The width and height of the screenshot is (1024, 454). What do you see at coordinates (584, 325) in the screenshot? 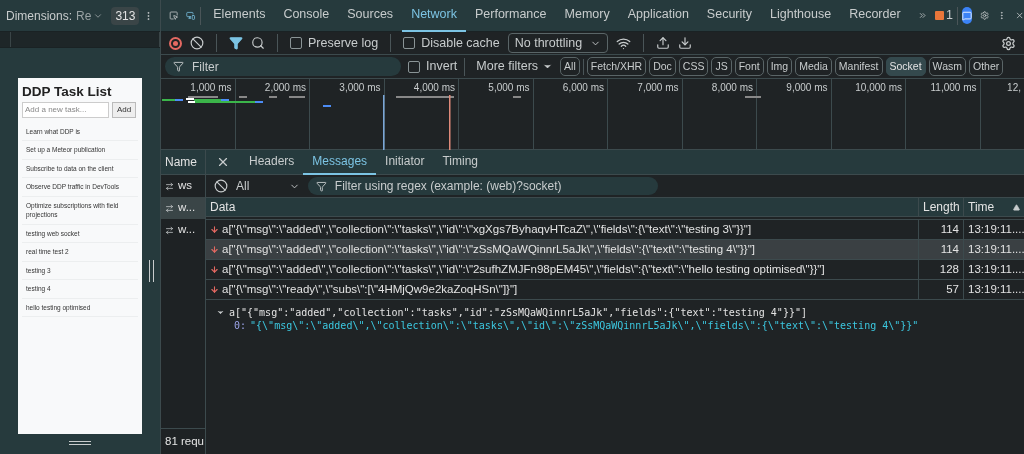
I see `preview-value: "{\"msg\":\"added\",\"collection\":\"tasks\",\"id\":\"zSsMQaWQinnrL5aJk\",\"fields\":{\"text\":\"testing 4\"}}"` at bounding box center [584, 325].